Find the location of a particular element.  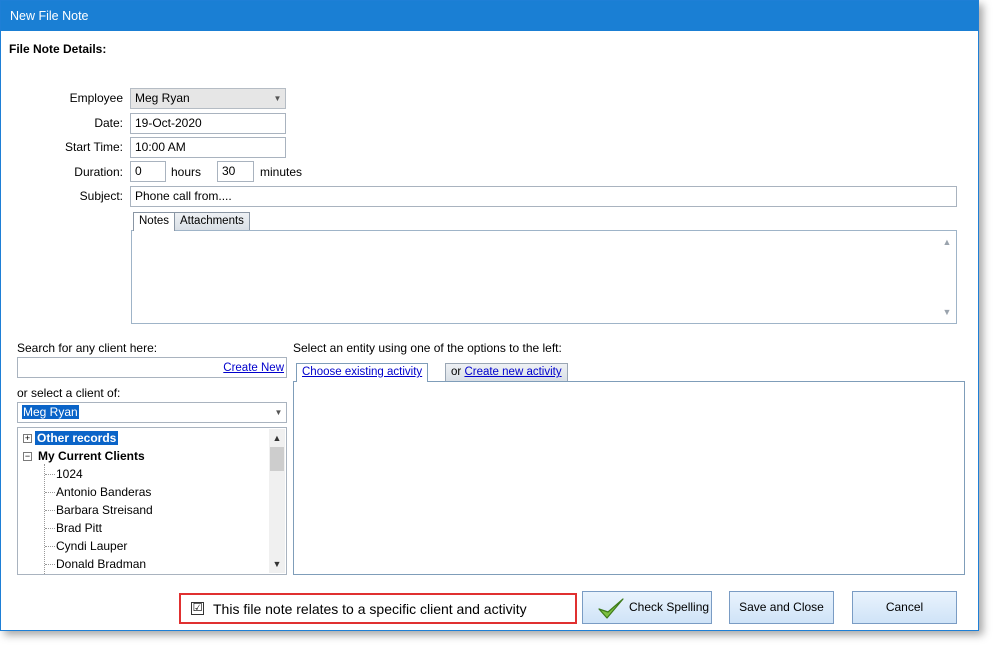

scroll-thumb is located at coordinates (277, 459).